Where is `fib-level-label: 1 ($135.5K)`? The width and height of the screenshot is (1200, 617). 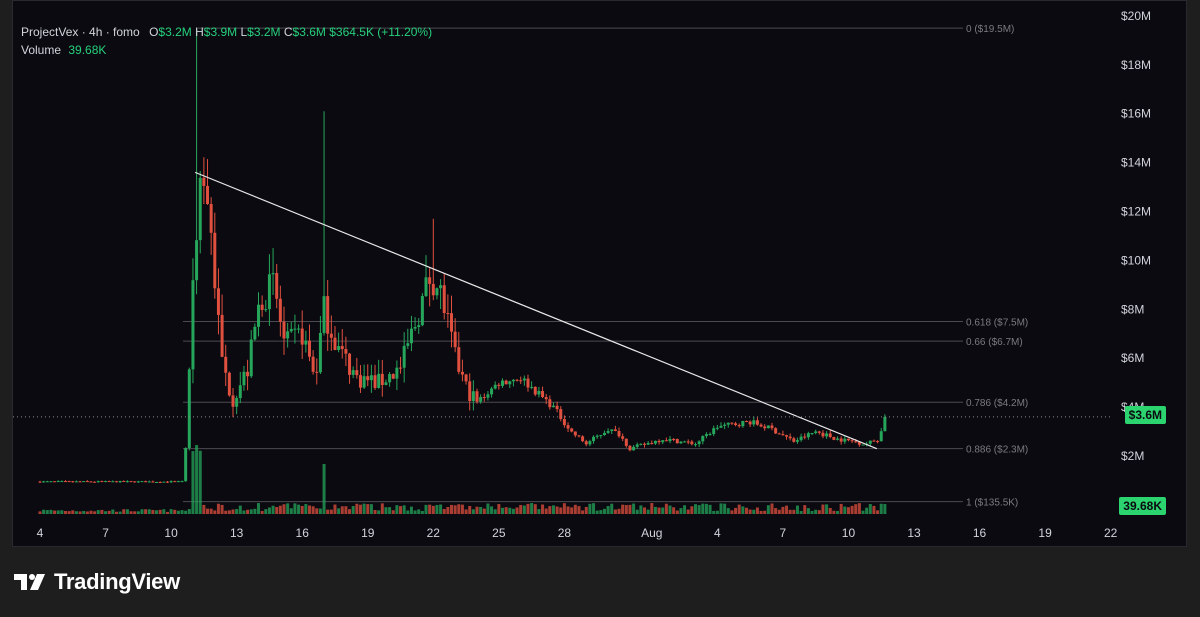
fib-level-label: 1 ($135.5K) is located at coordinates (992, 503).